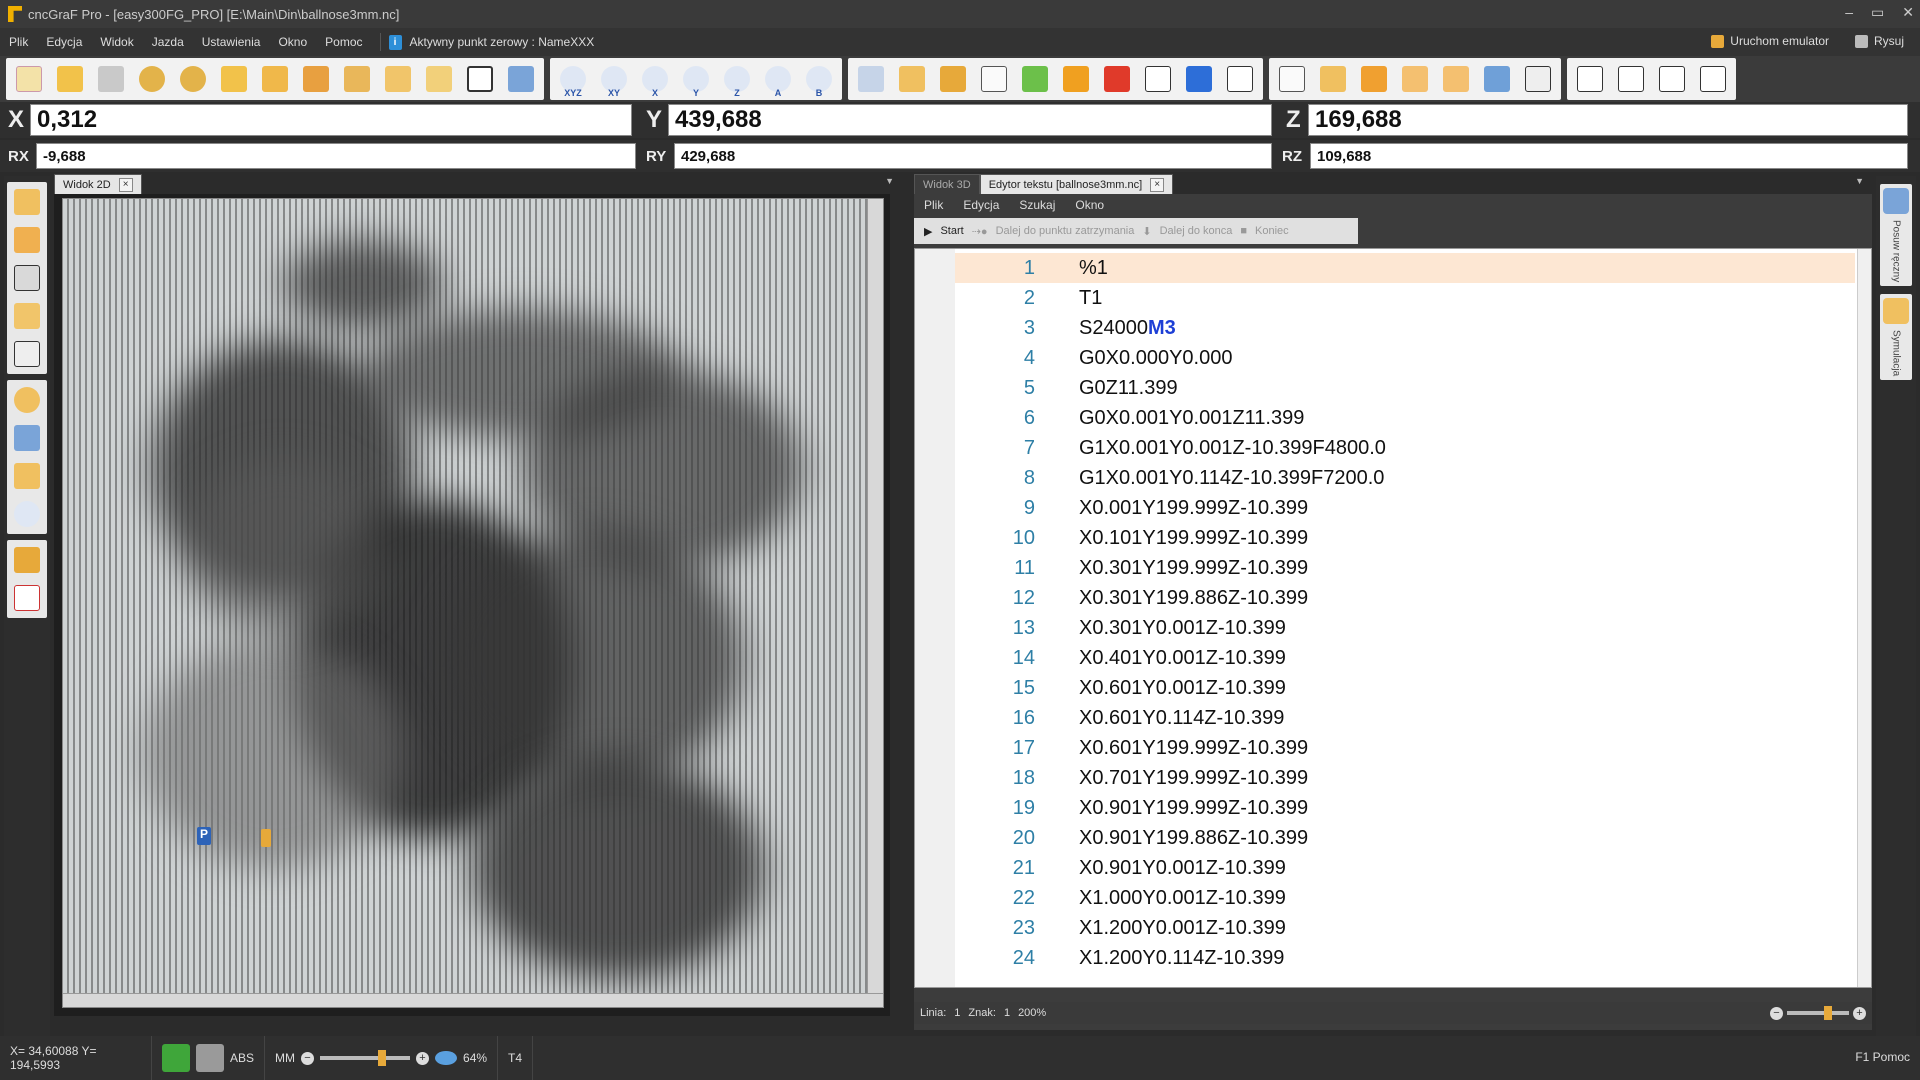 The width and height of the screenshot is (1920, 1080). I want to click on speed-plus-icon: +, so click(423, 1058).